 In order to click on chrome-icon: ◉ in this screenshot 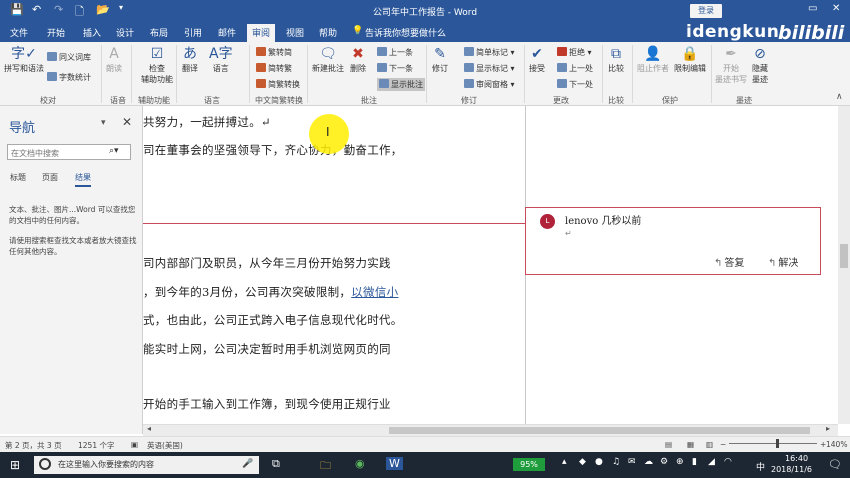, I will do `click(360, 463)`.